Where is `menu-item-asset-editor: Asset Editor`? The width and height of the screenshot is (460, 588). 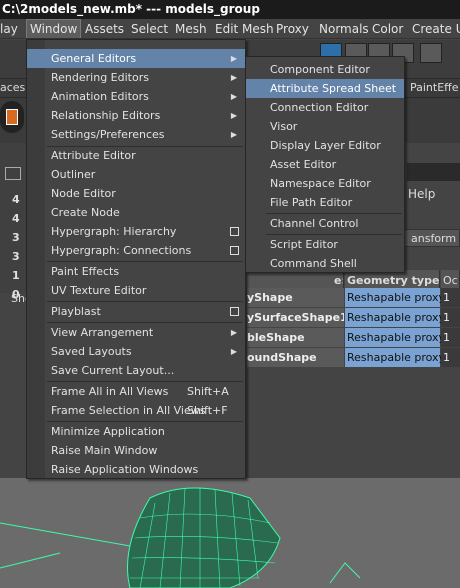 menu-item-asset-editor: Asset Editor is located at coordinates (325, 164).